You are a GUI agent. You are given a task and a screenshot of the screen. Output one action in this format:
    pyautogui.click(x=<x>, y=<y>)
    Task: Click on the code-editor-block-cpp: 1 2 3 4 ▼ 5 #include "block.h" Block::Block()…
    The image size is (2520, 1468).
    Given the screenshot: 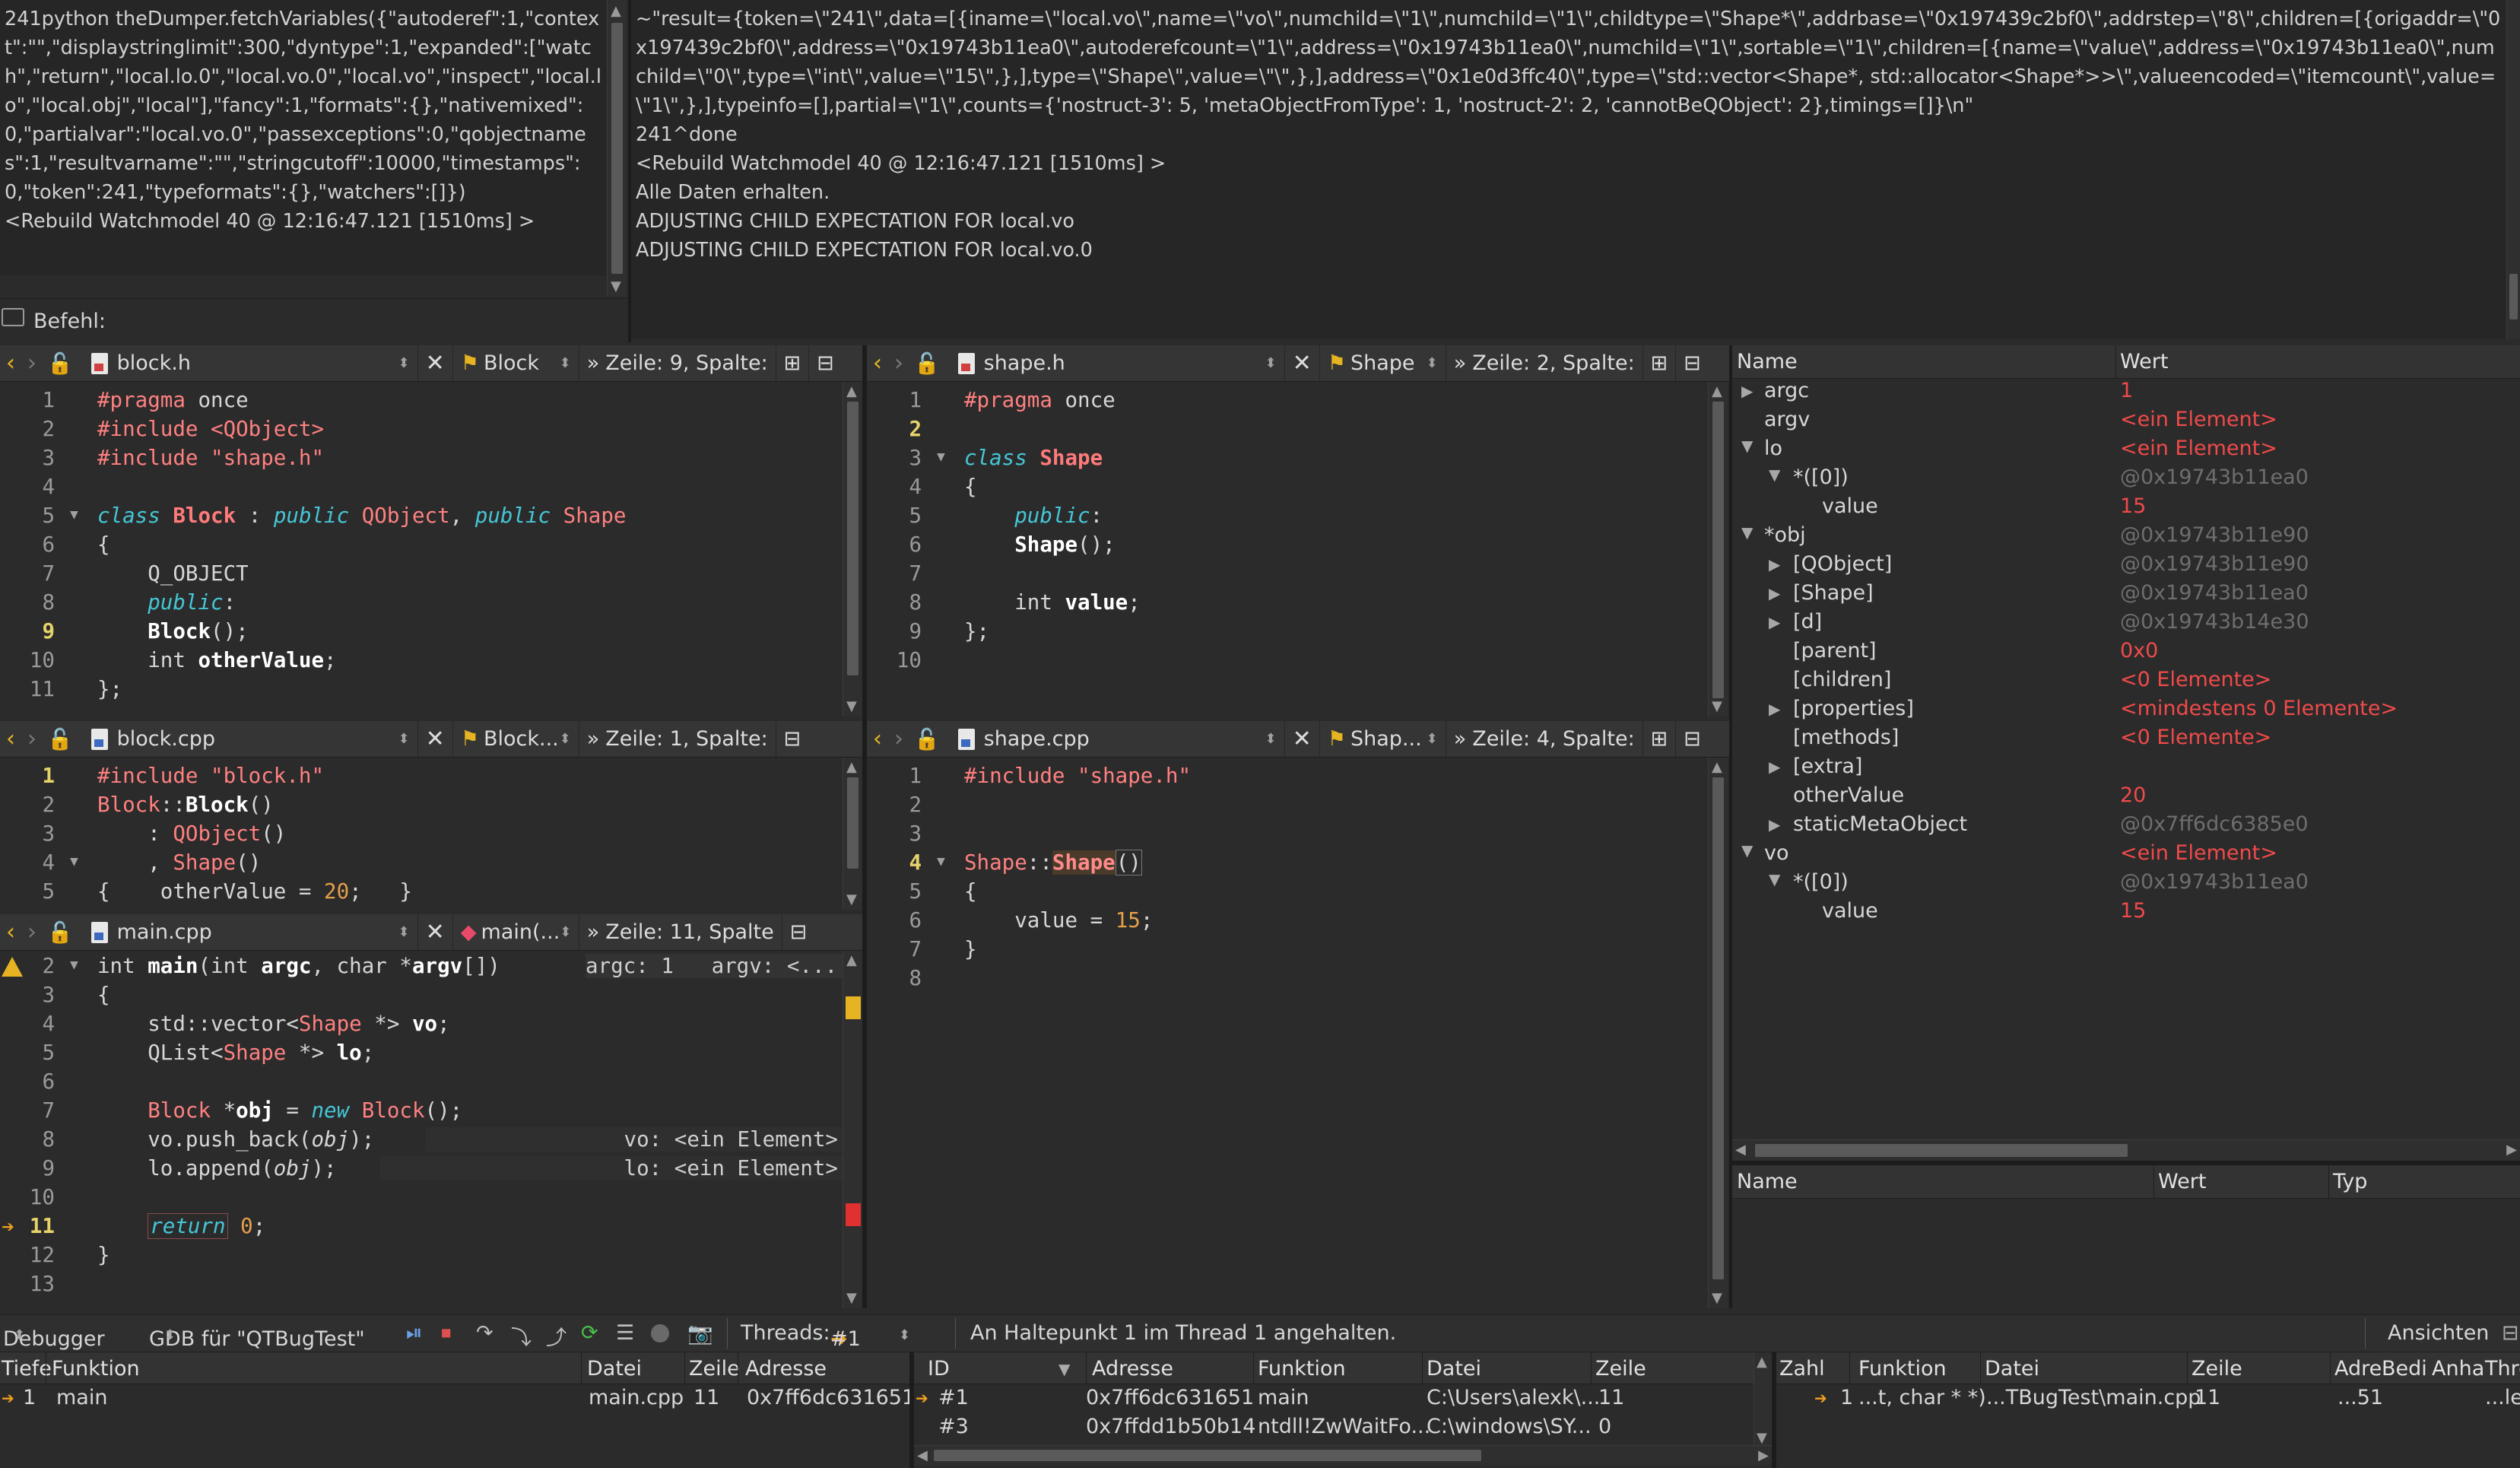 What is the action you would take?
    pyautogui.click(x=421, y=834)
    